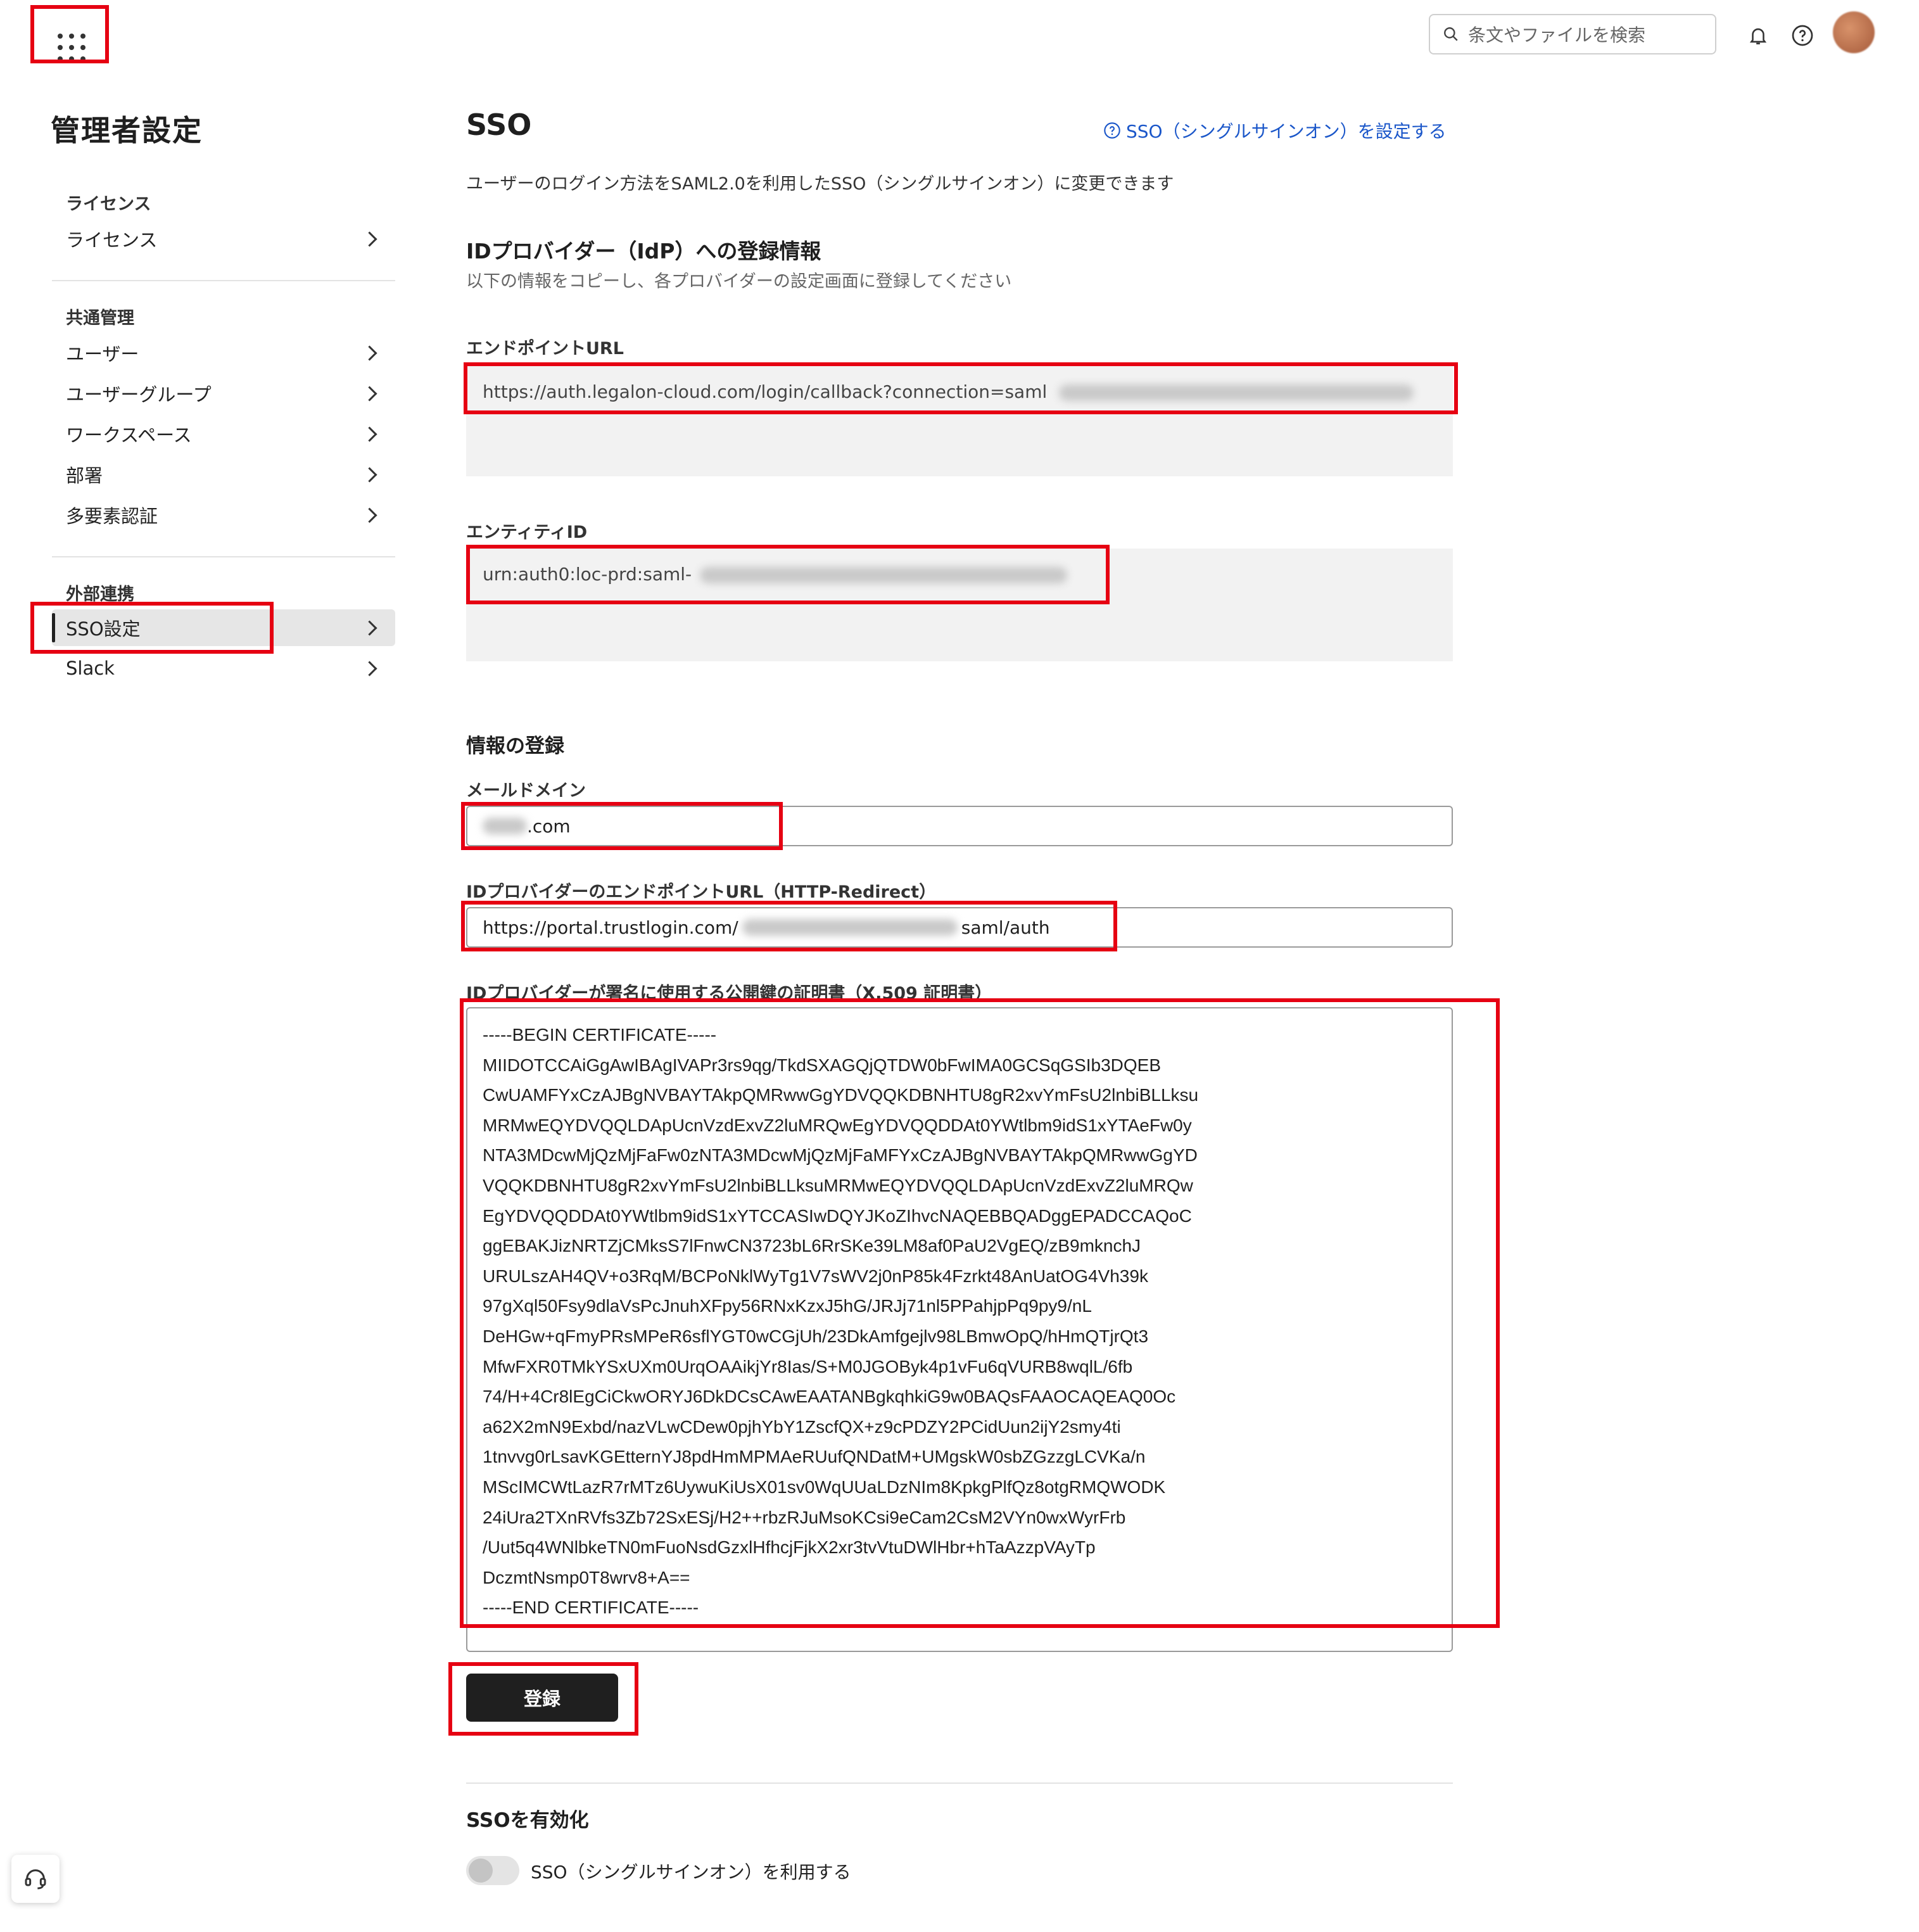  I want to click on sidebar-item-license: ライセンス, so click(223, 238).